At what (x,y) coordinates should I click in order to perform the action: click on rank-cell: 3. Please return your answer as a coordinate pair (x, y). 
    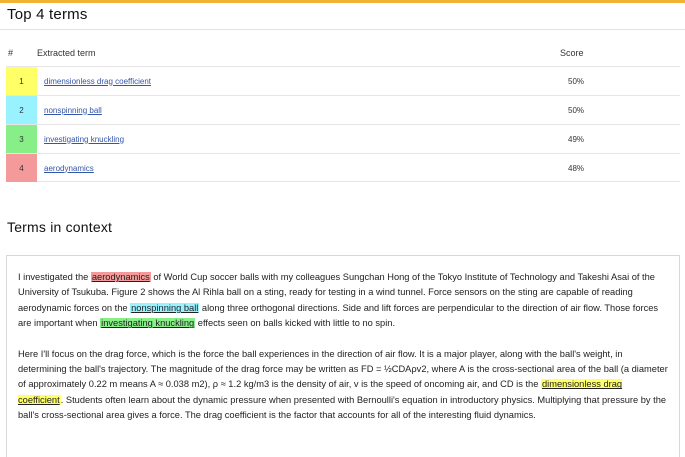
    Looking at the image, I should click on (21, 139).